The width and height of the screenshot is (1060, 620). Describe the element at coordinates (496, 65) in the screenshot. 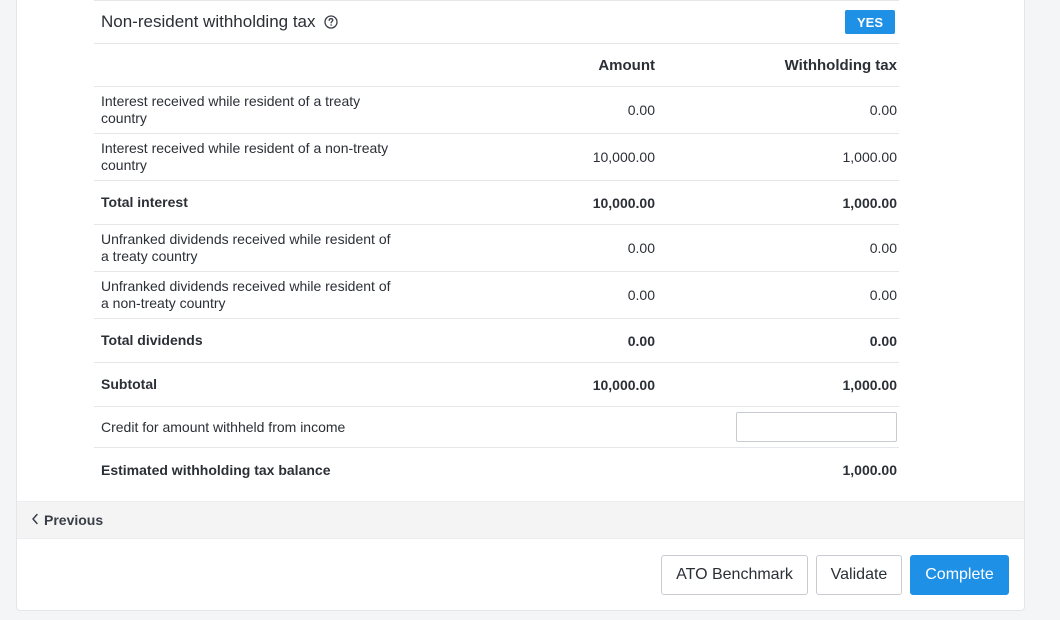

I see `table-header-row: Amount Withholding tax` at that location.